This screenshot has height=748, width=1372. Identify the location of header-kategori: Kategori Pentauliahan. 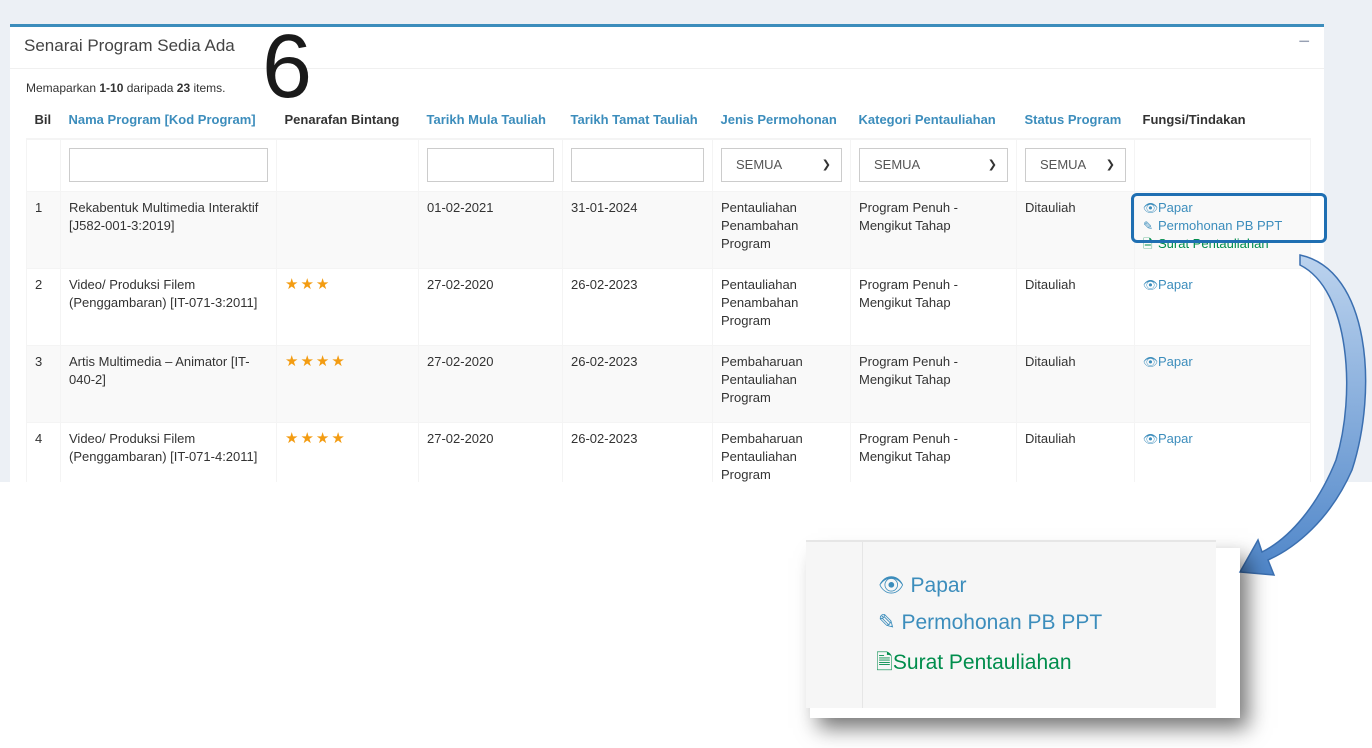
(933, 120).